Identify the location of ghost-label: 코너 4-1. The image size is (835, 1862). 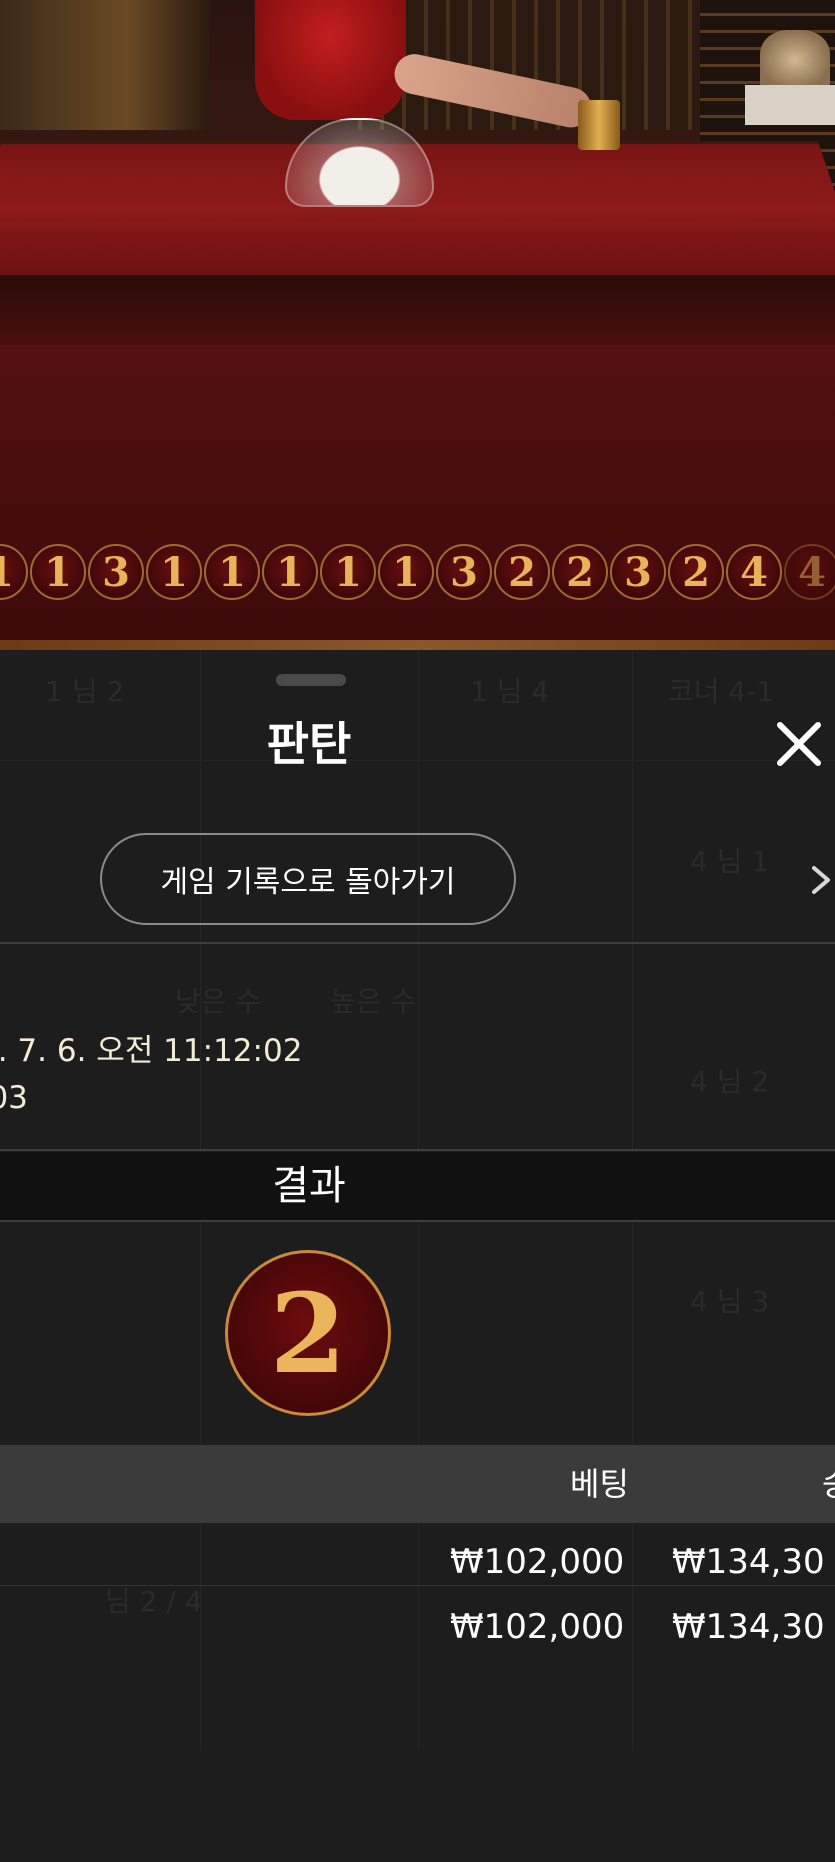
(721, 691).